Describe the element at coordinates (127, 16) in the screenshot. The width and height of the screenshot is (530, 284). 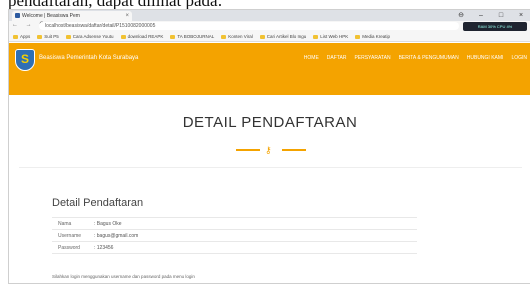
I see `tab-close-icon: ×` at that location.